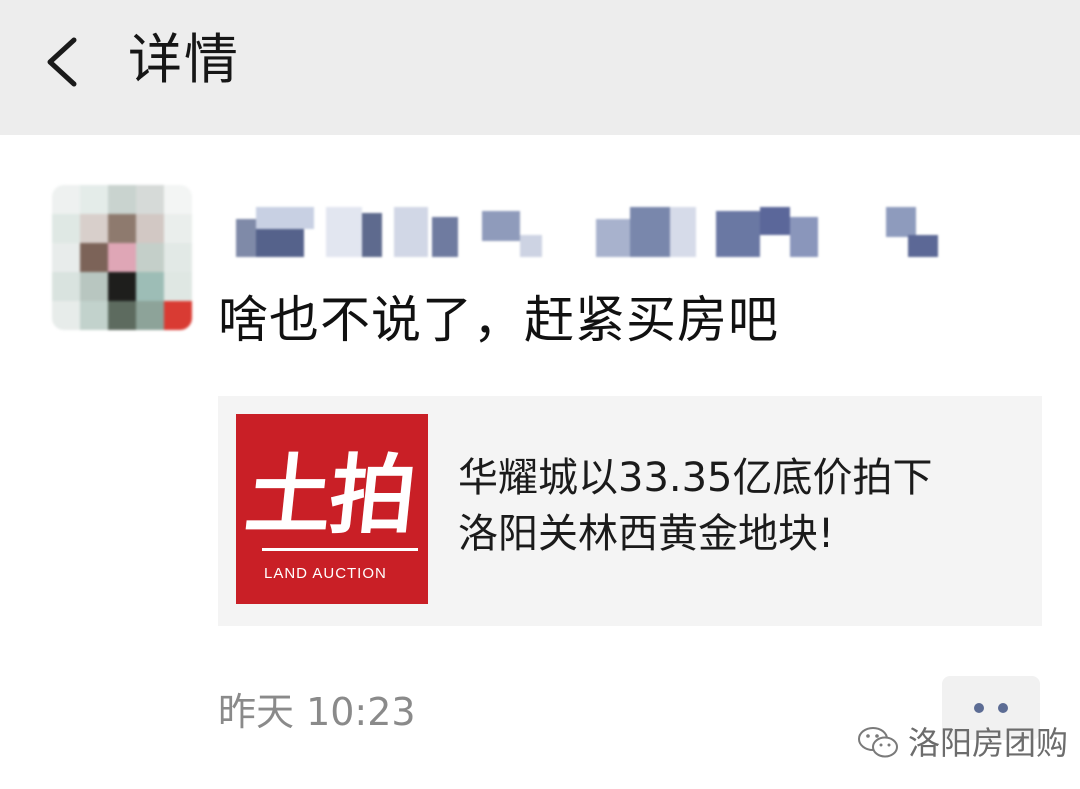 The image size is (1080, 789). I want to click on watermark: 洛阳房团购, so click(962, 743).